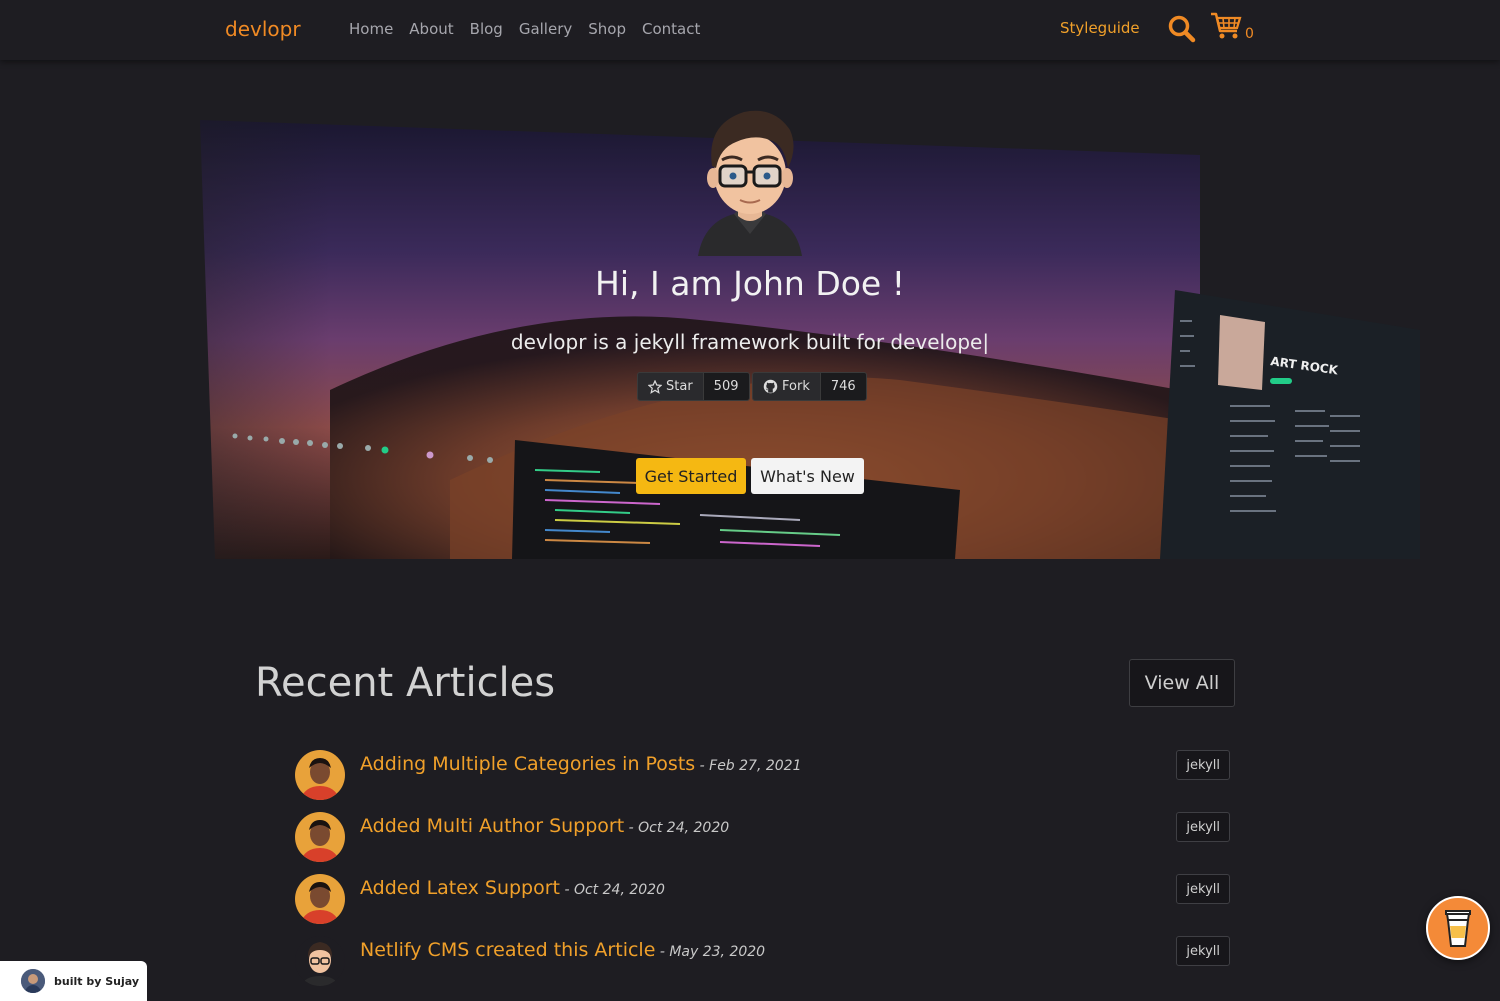 Image resolution: width=1500 pixels, height=1001 pixels. I want to click on github-icon, so click(770, 386).